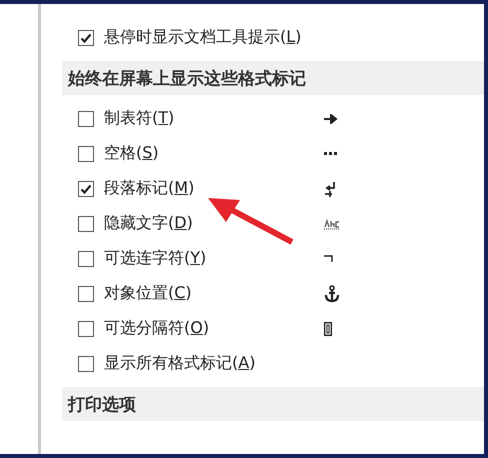  What do you see at coordinates (150, 188) in the screenshot?
I see `option-label: 段落标记(M)` at bounding box center [150, 188].